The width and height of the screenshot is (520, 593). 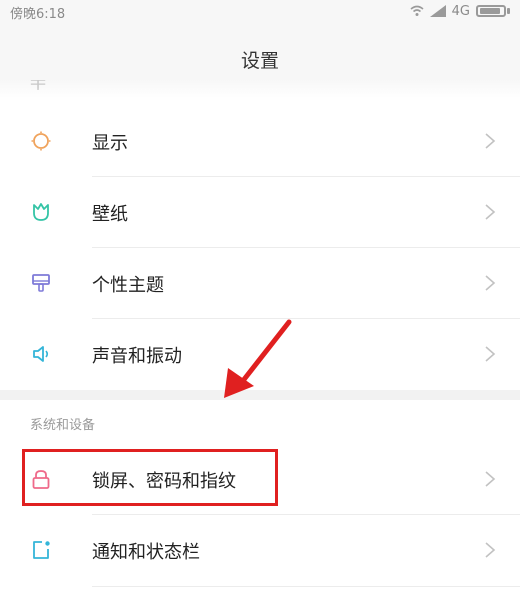 What do you see at coordinates (41, 141) in the screenshot?
I see `sun-icon` at bounding box center [41, 141].